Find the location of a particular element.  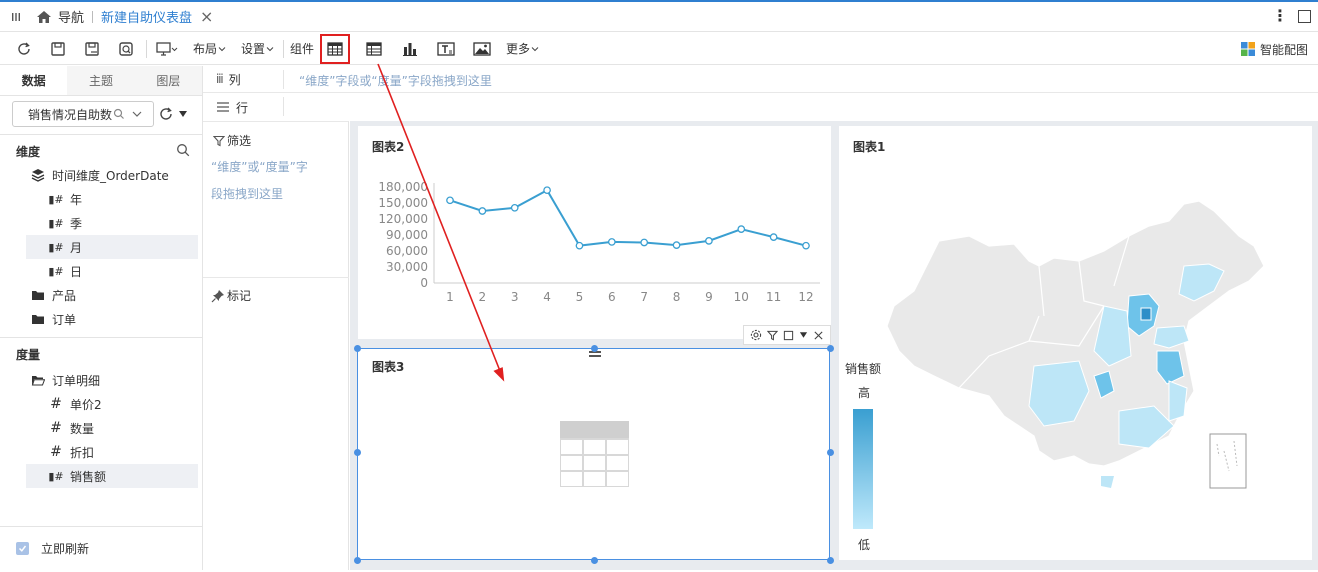

image-component-button is located at coordinates (482, 49).